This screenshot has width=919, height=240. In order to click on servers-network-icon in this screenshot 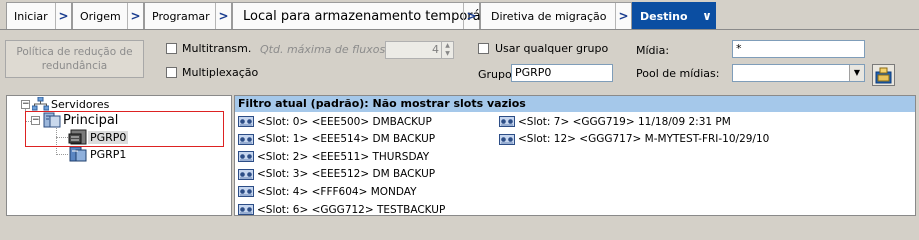, I will do `click(40, 104)`.